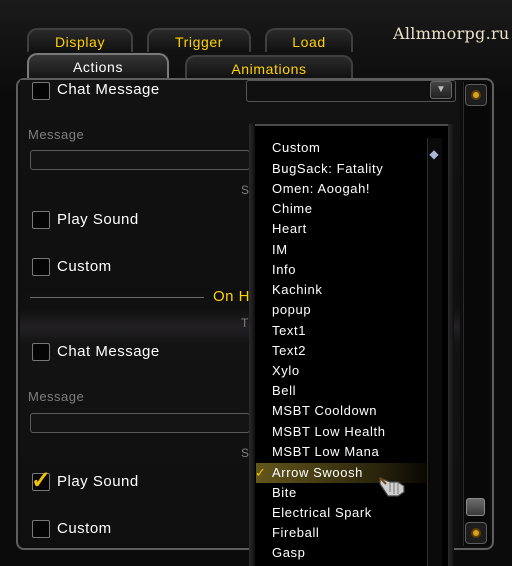 Image resolution: width=512 pixels, height=566 pixels. I want to click on hide-sound-label: S, so click(245, 453).